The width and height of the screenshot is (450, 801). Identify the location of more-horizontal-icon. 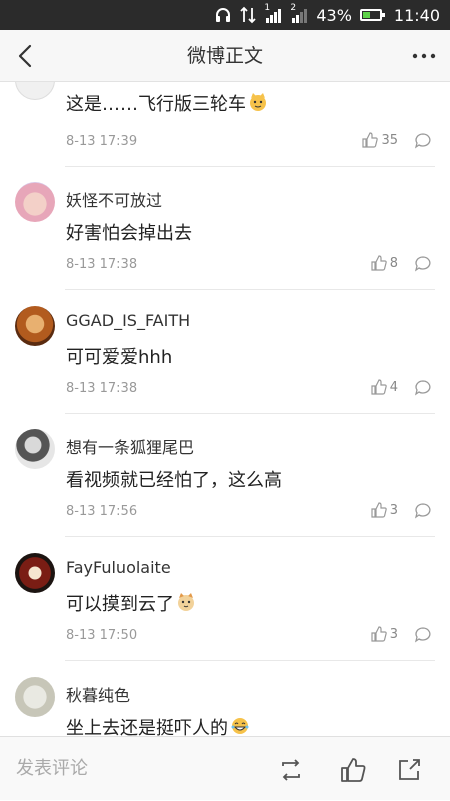
(424, 56).